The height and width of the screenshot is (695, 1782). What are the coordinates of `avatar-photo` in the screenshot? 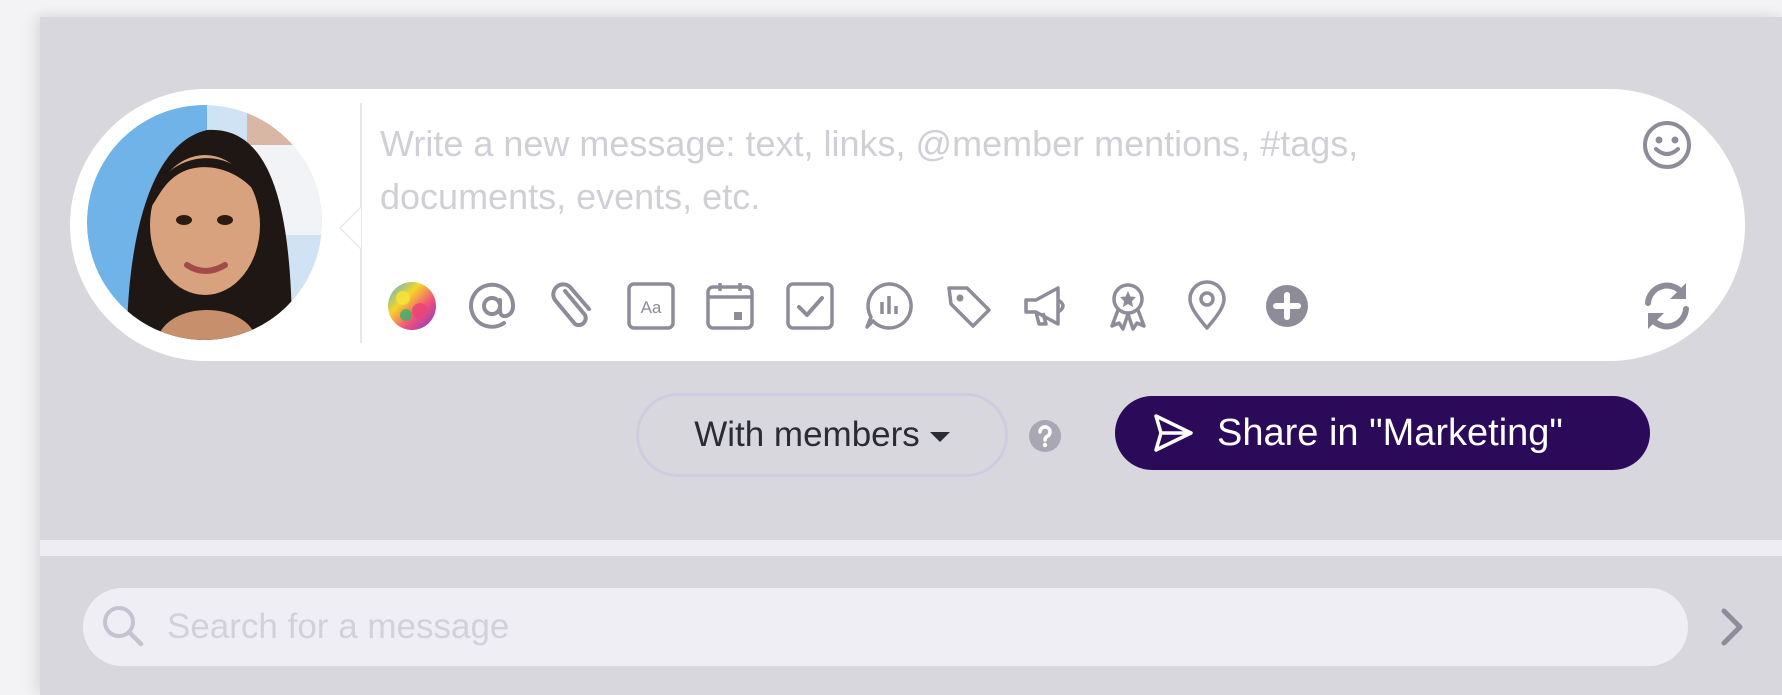 It's located at (204, 222).